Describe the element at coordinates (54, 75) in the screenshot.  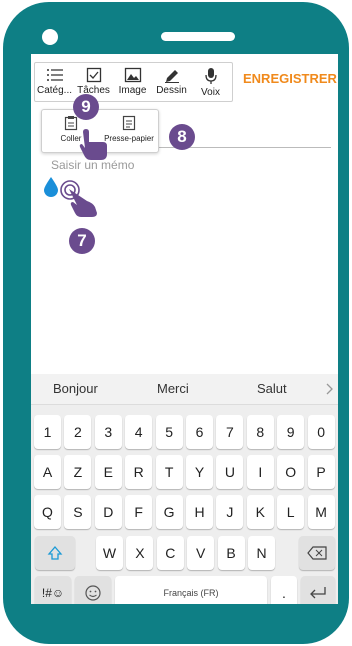
I see `list-icon` at that location.